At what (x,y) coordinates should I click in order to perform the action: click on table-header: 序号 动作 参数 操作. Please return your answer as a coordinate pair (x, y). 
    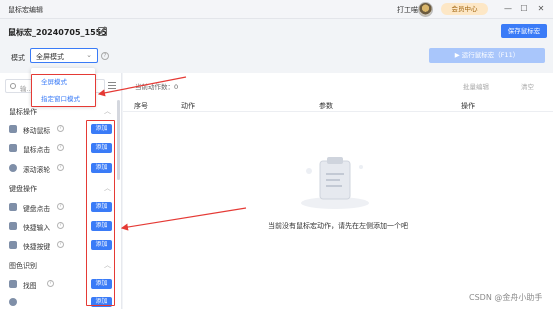
    Looking at the image, I should click on (338, 106).